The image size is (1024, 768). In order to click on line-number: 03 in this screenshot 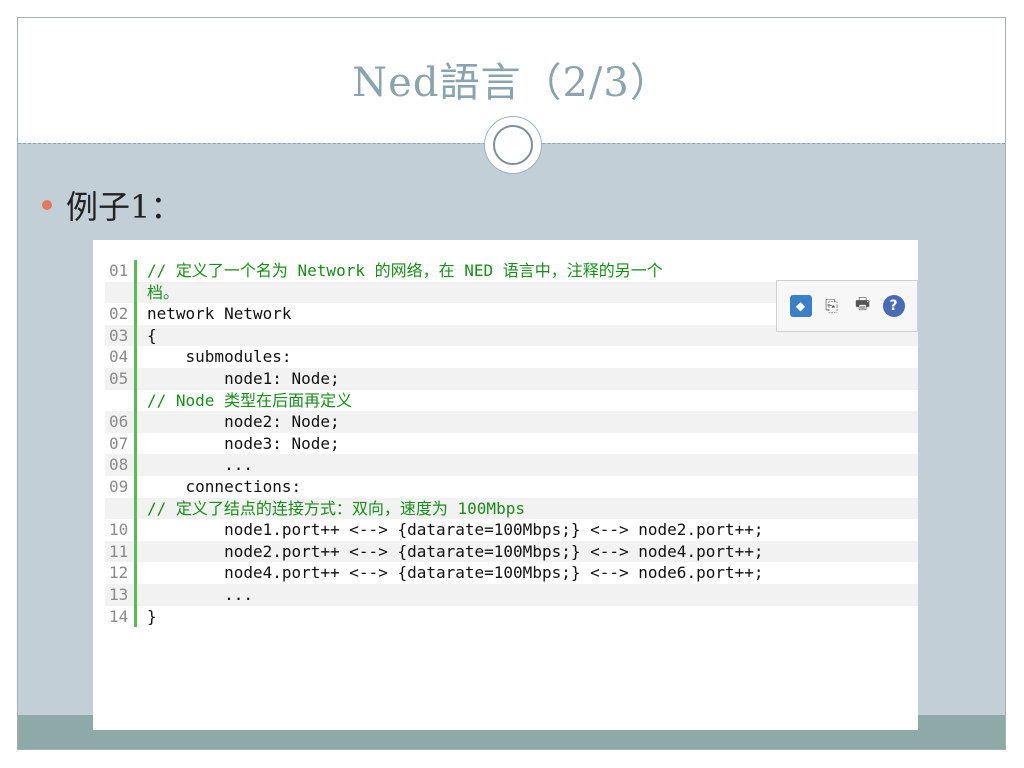, I will do `click(121, 335)`.